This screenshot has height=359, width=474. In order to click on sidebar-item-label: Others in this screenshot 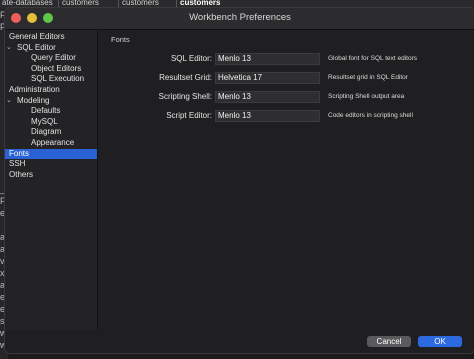, I will do `click(21, 174)`.